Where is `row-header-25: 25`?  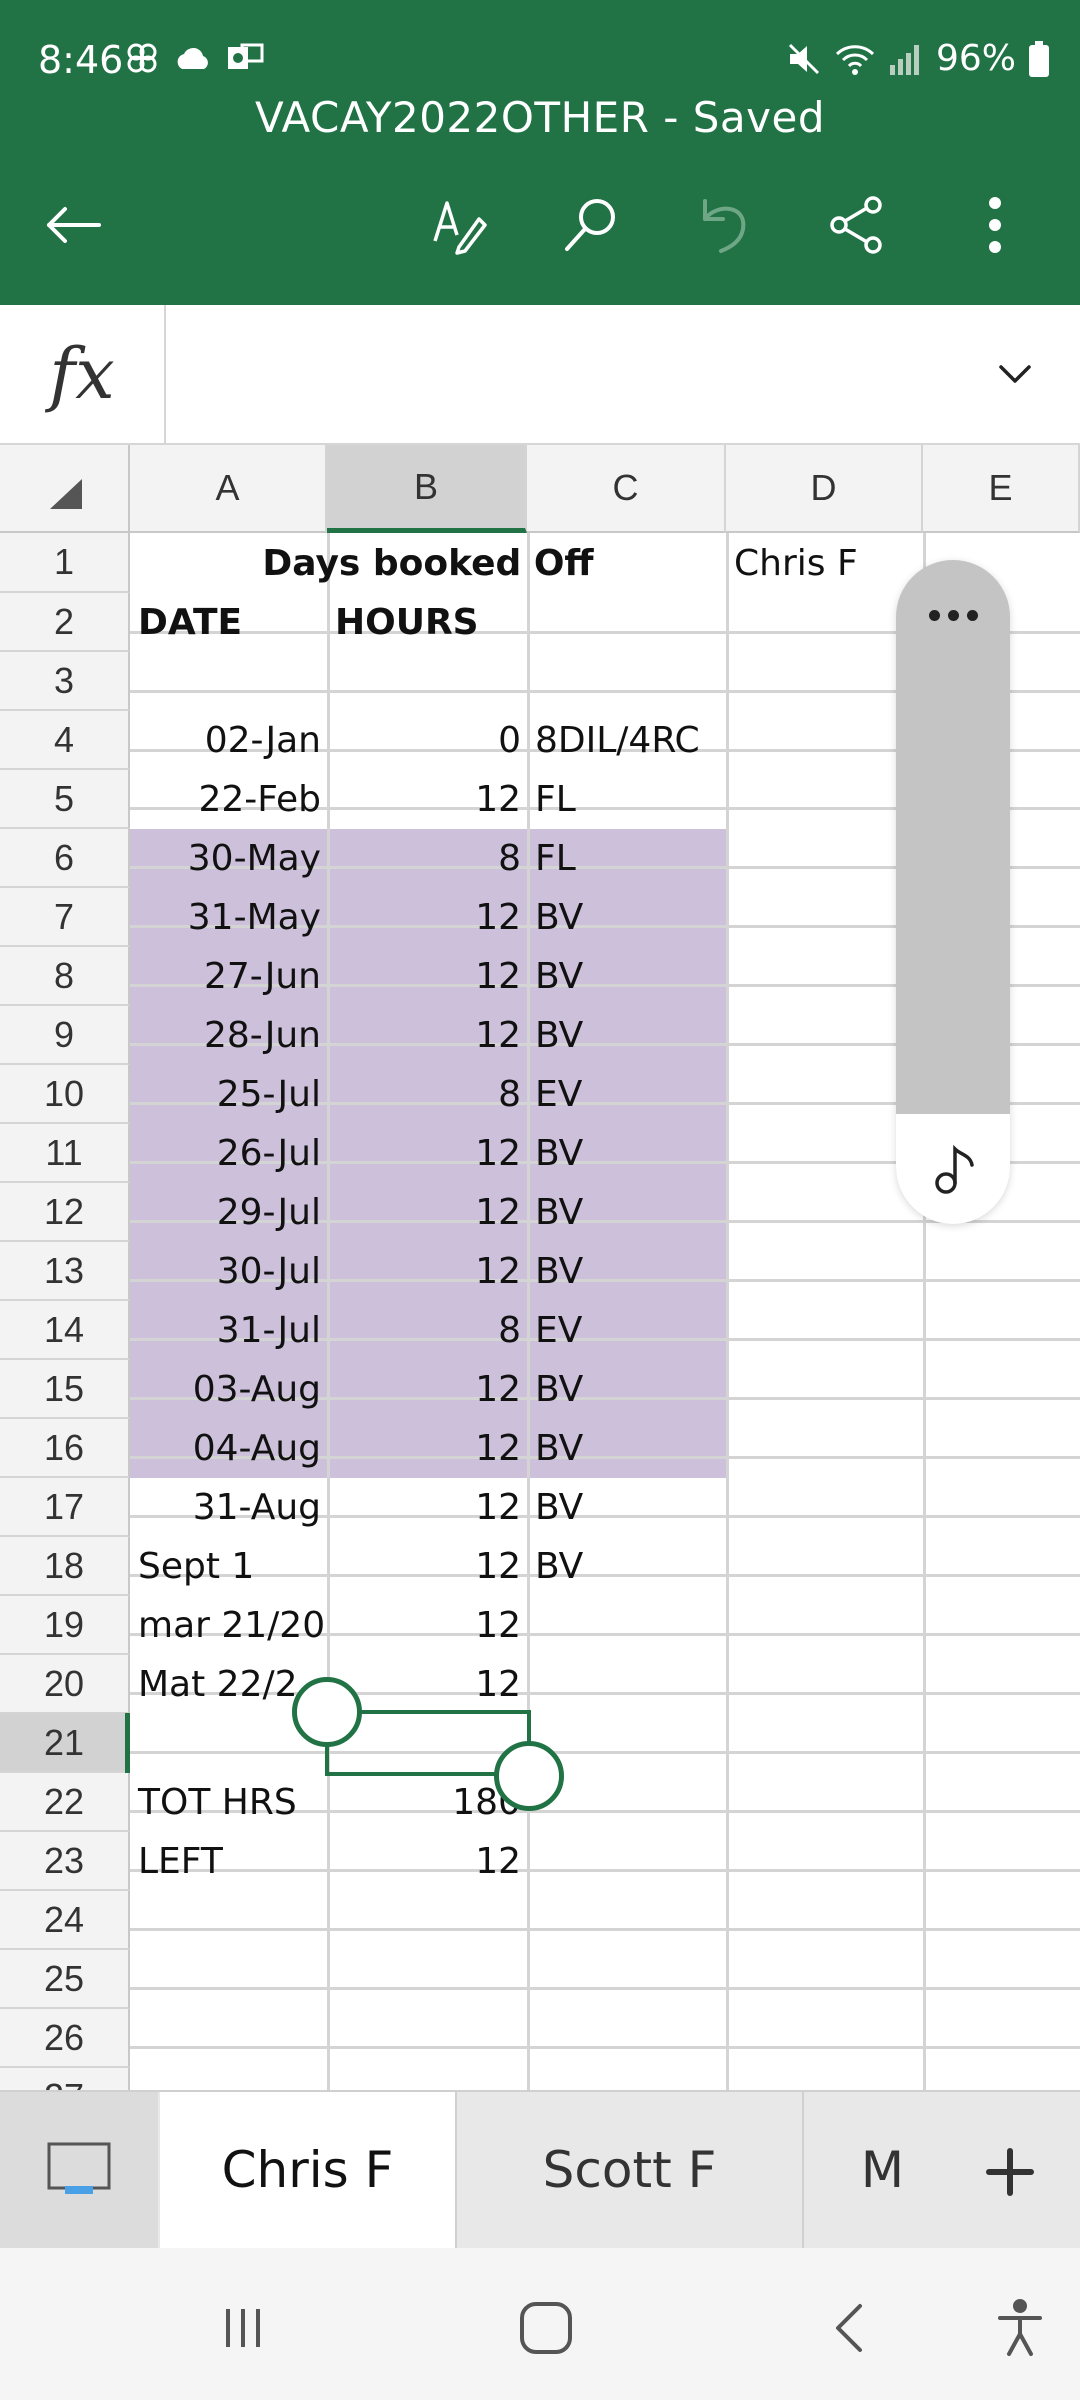
row-header-25: 25 is located at coordinates (65, 1979).